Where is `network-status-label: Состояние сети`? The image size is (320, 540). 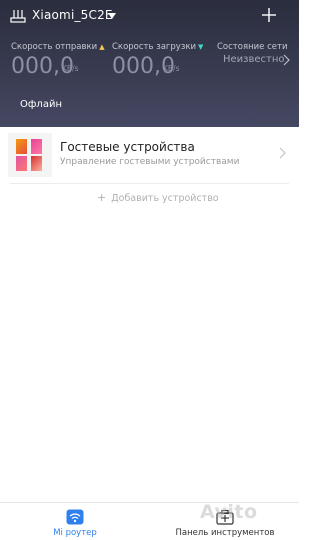
network-status-label: Состояние сети is located at coordinates (252, 47).